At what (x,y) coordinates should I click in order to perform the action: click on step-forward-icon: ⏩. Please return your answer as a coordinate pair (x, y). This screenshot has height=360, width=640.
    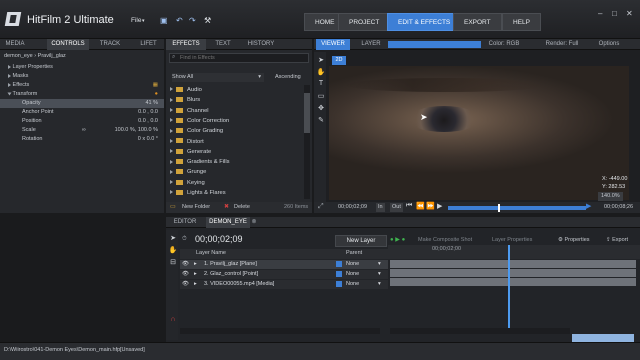
    Looking at the image, I should click on (430, 206).